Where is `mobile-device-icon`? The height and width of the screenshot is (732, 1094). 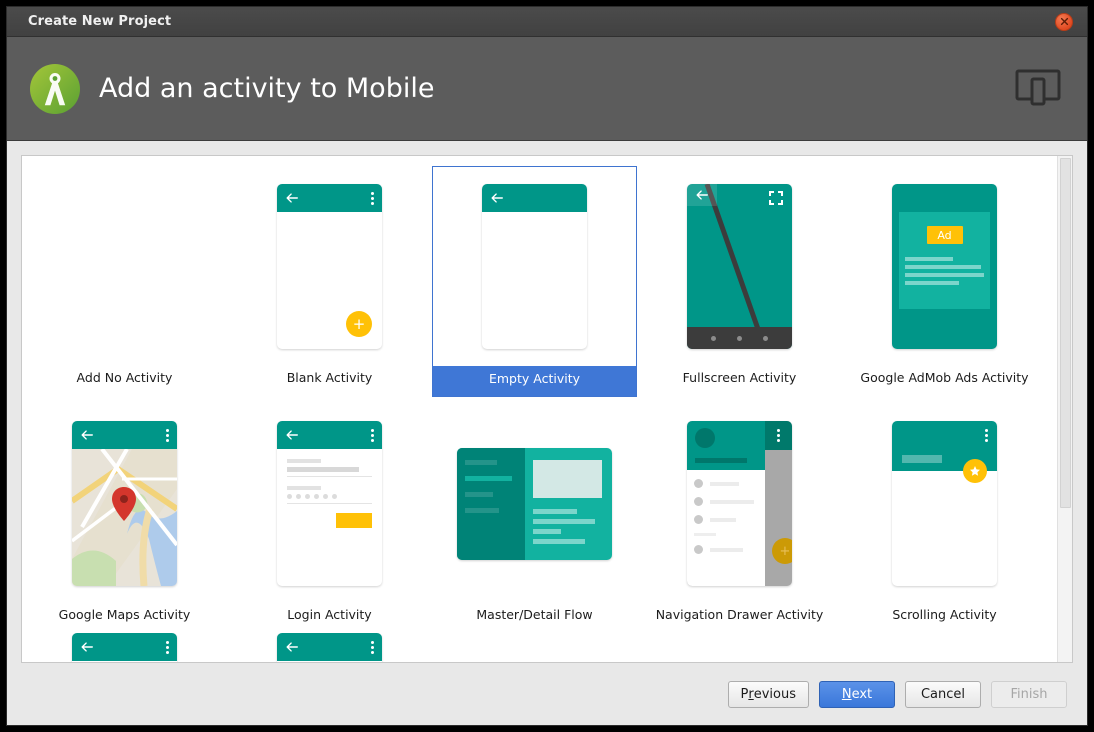 mobile-device-icon is located at coordinates (1038, 89).